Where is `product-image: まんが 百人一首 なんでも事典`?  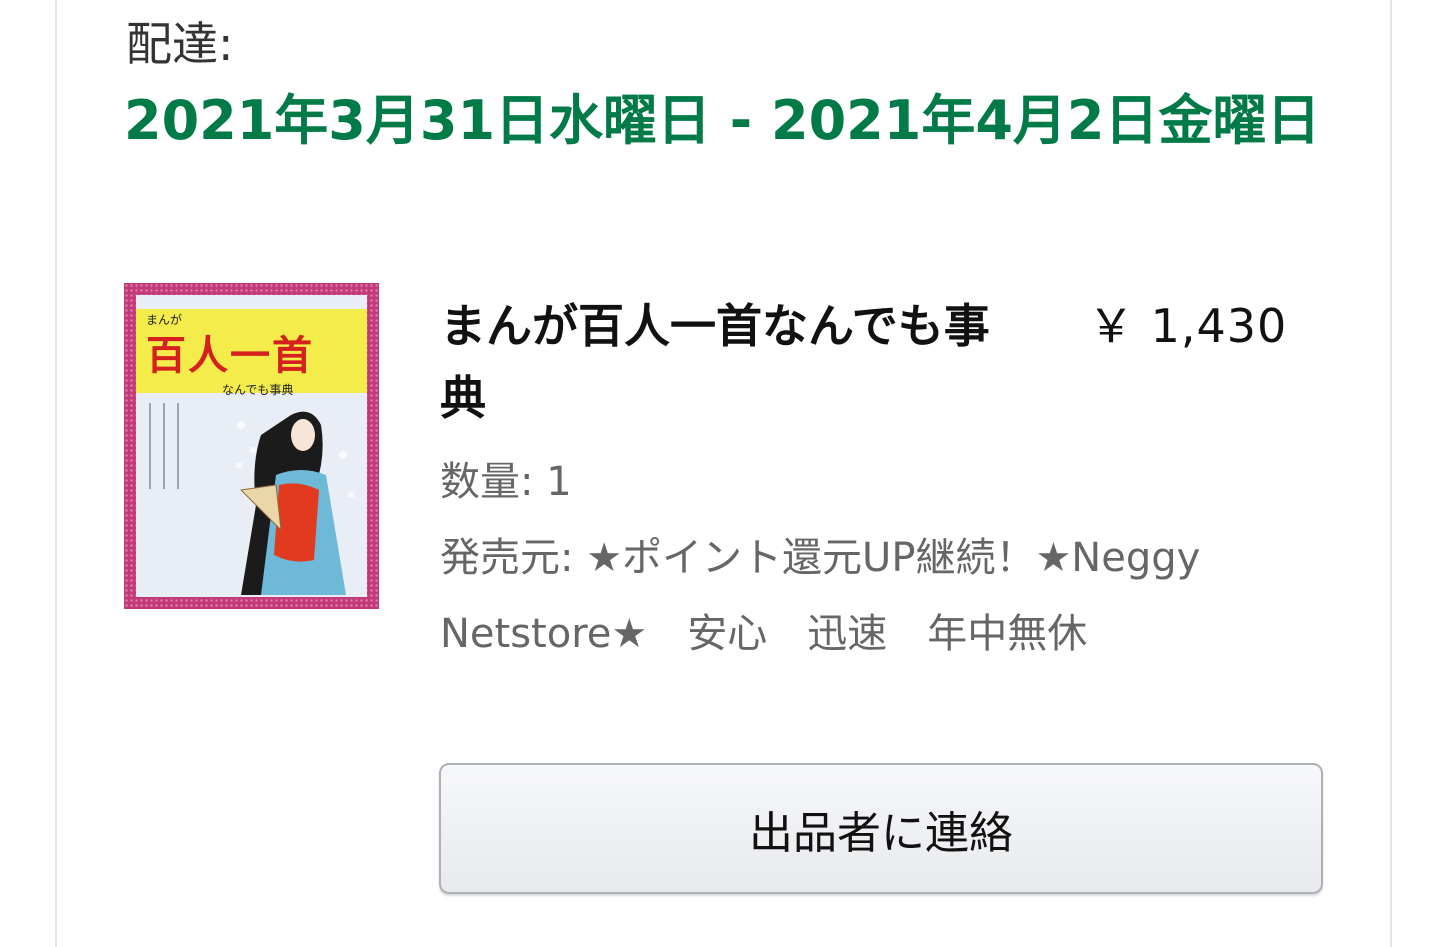
product-image: まんが 百人一首 なんでも事典 is located at coordinates (251, 446).